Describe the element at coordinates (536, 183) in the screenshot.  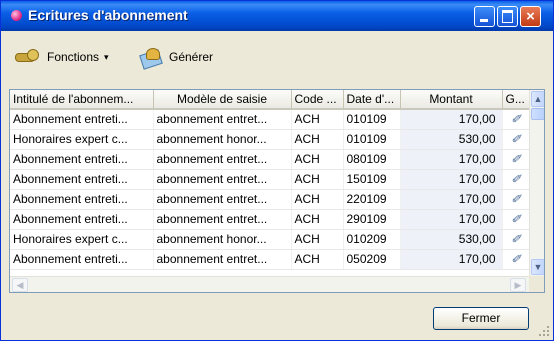
I see `vertical-scrollbar: ▲ ▼` at that location.